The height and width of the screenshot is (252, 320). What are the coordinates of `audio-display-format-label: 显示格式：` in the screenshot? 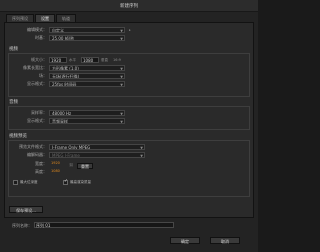 It's located at (37, 120).